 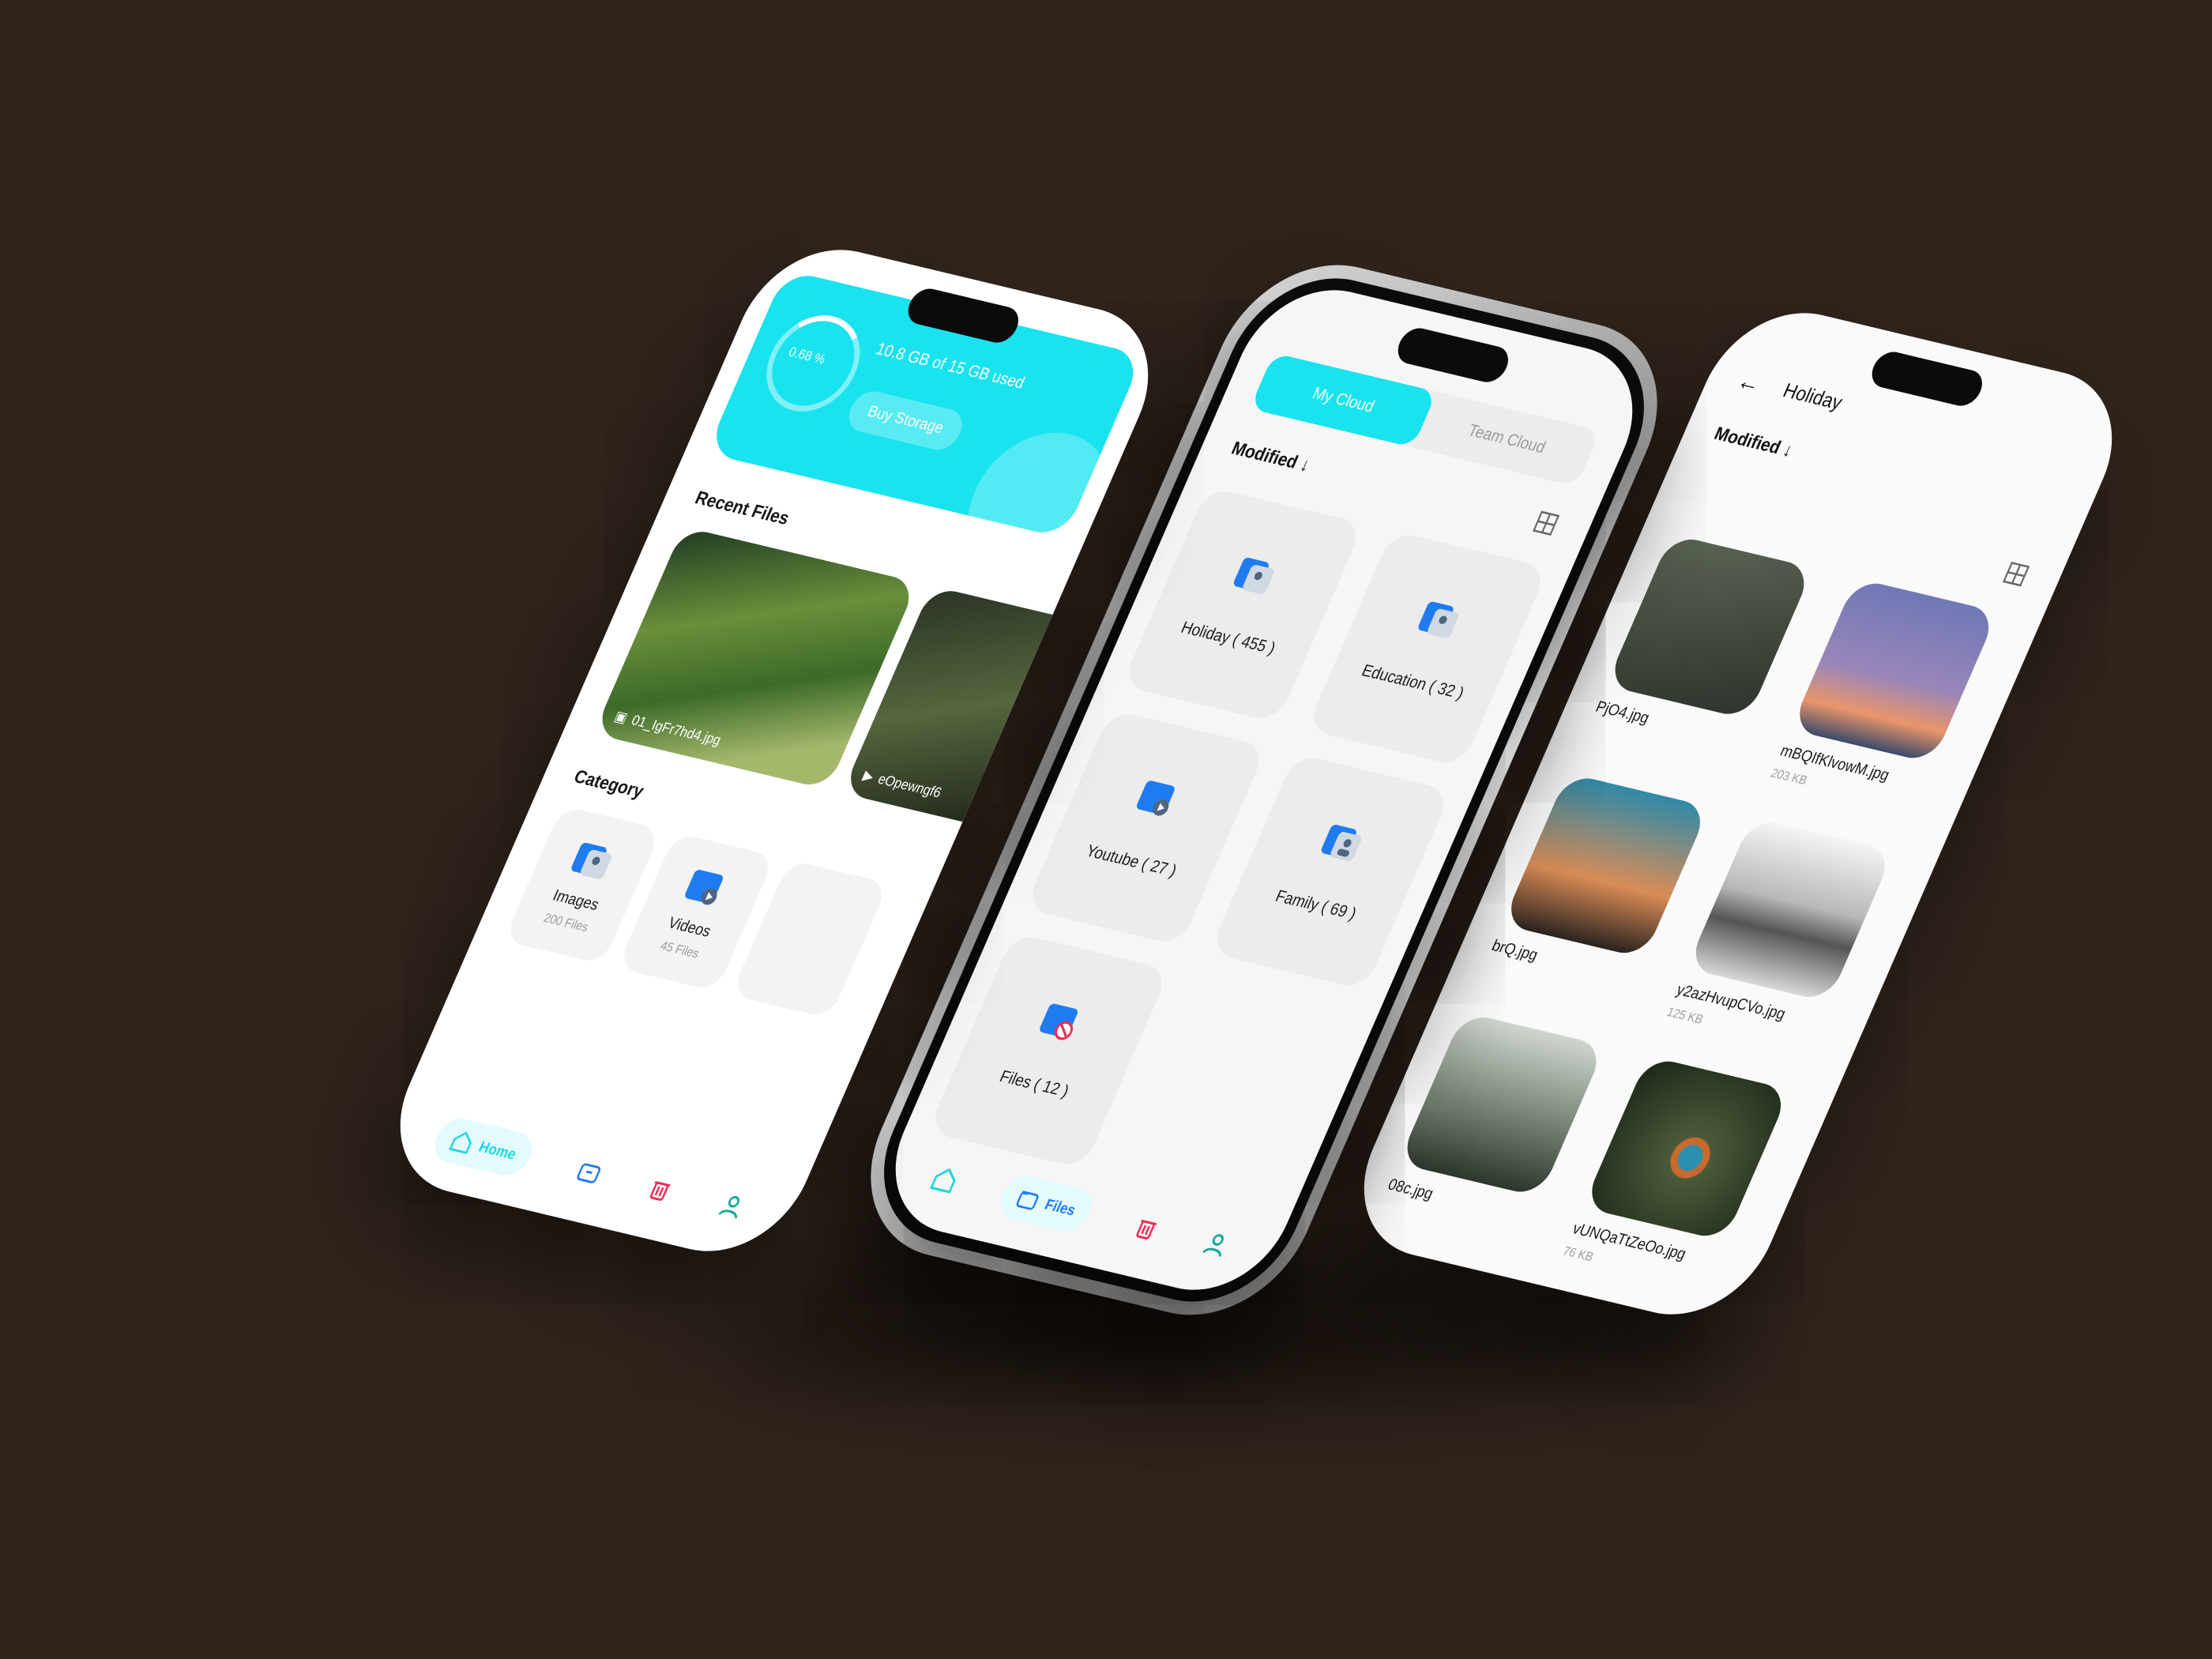 What do you see at coordinates (1789, 777) in the screenshot?
I see `photo-size: 203 KB` at bounding box center [1789, 777].